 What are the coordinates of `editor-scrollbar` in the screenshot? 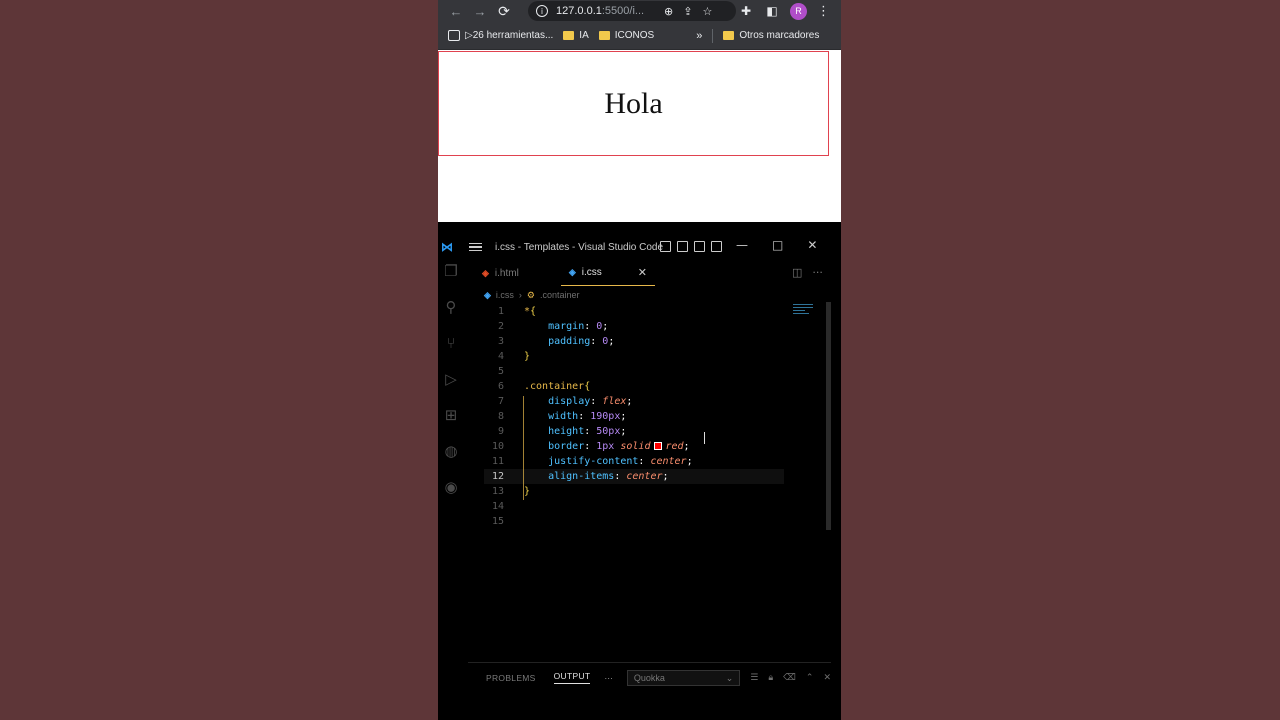 It's located at (828, 416).